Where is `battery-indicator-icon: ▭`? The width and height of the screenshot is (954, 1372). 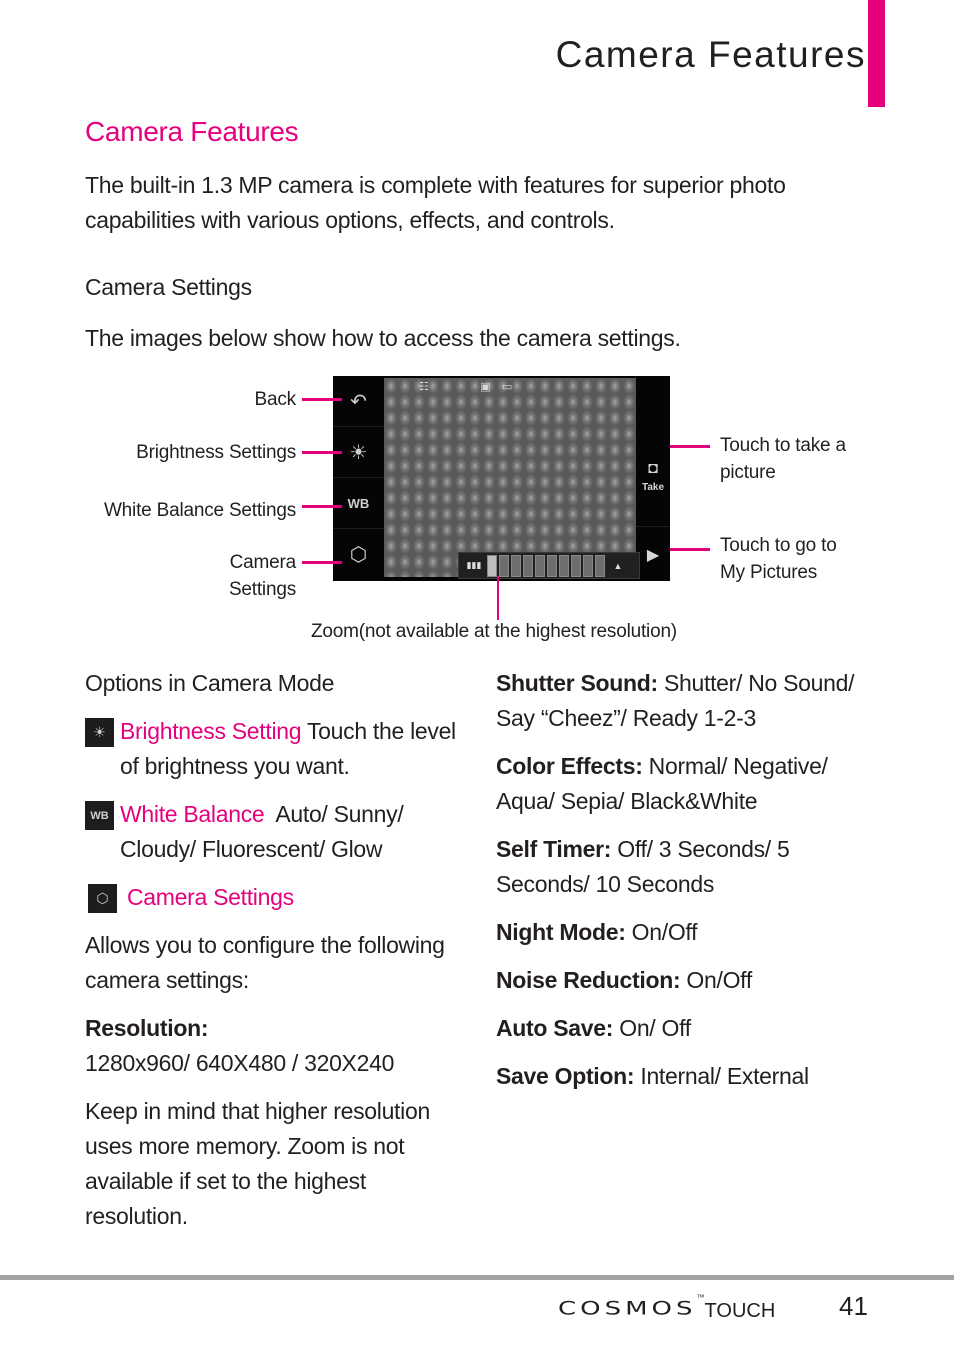 battery-indicator-icon: ▭ is located at coordinates (507, 387).